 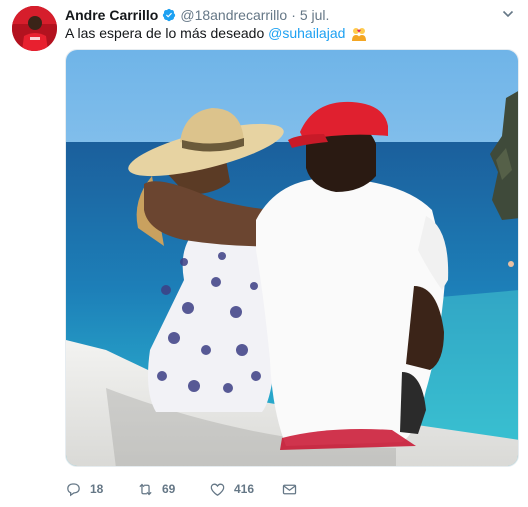 I want to click on tweet-date: 5 jul., so click(x=315, y=15).